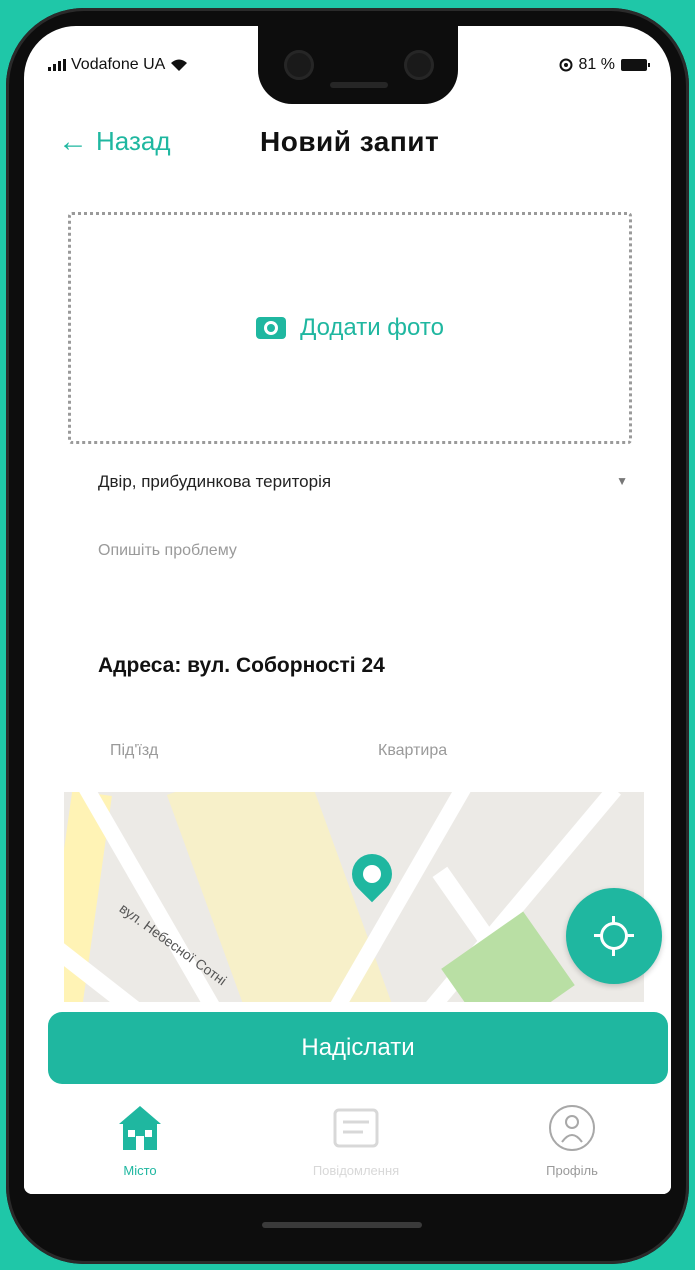  What do you see at coordinates (596, 64) in the screenshot?
I see `battery-percent: 81 %` at bounding box center [596, 64].